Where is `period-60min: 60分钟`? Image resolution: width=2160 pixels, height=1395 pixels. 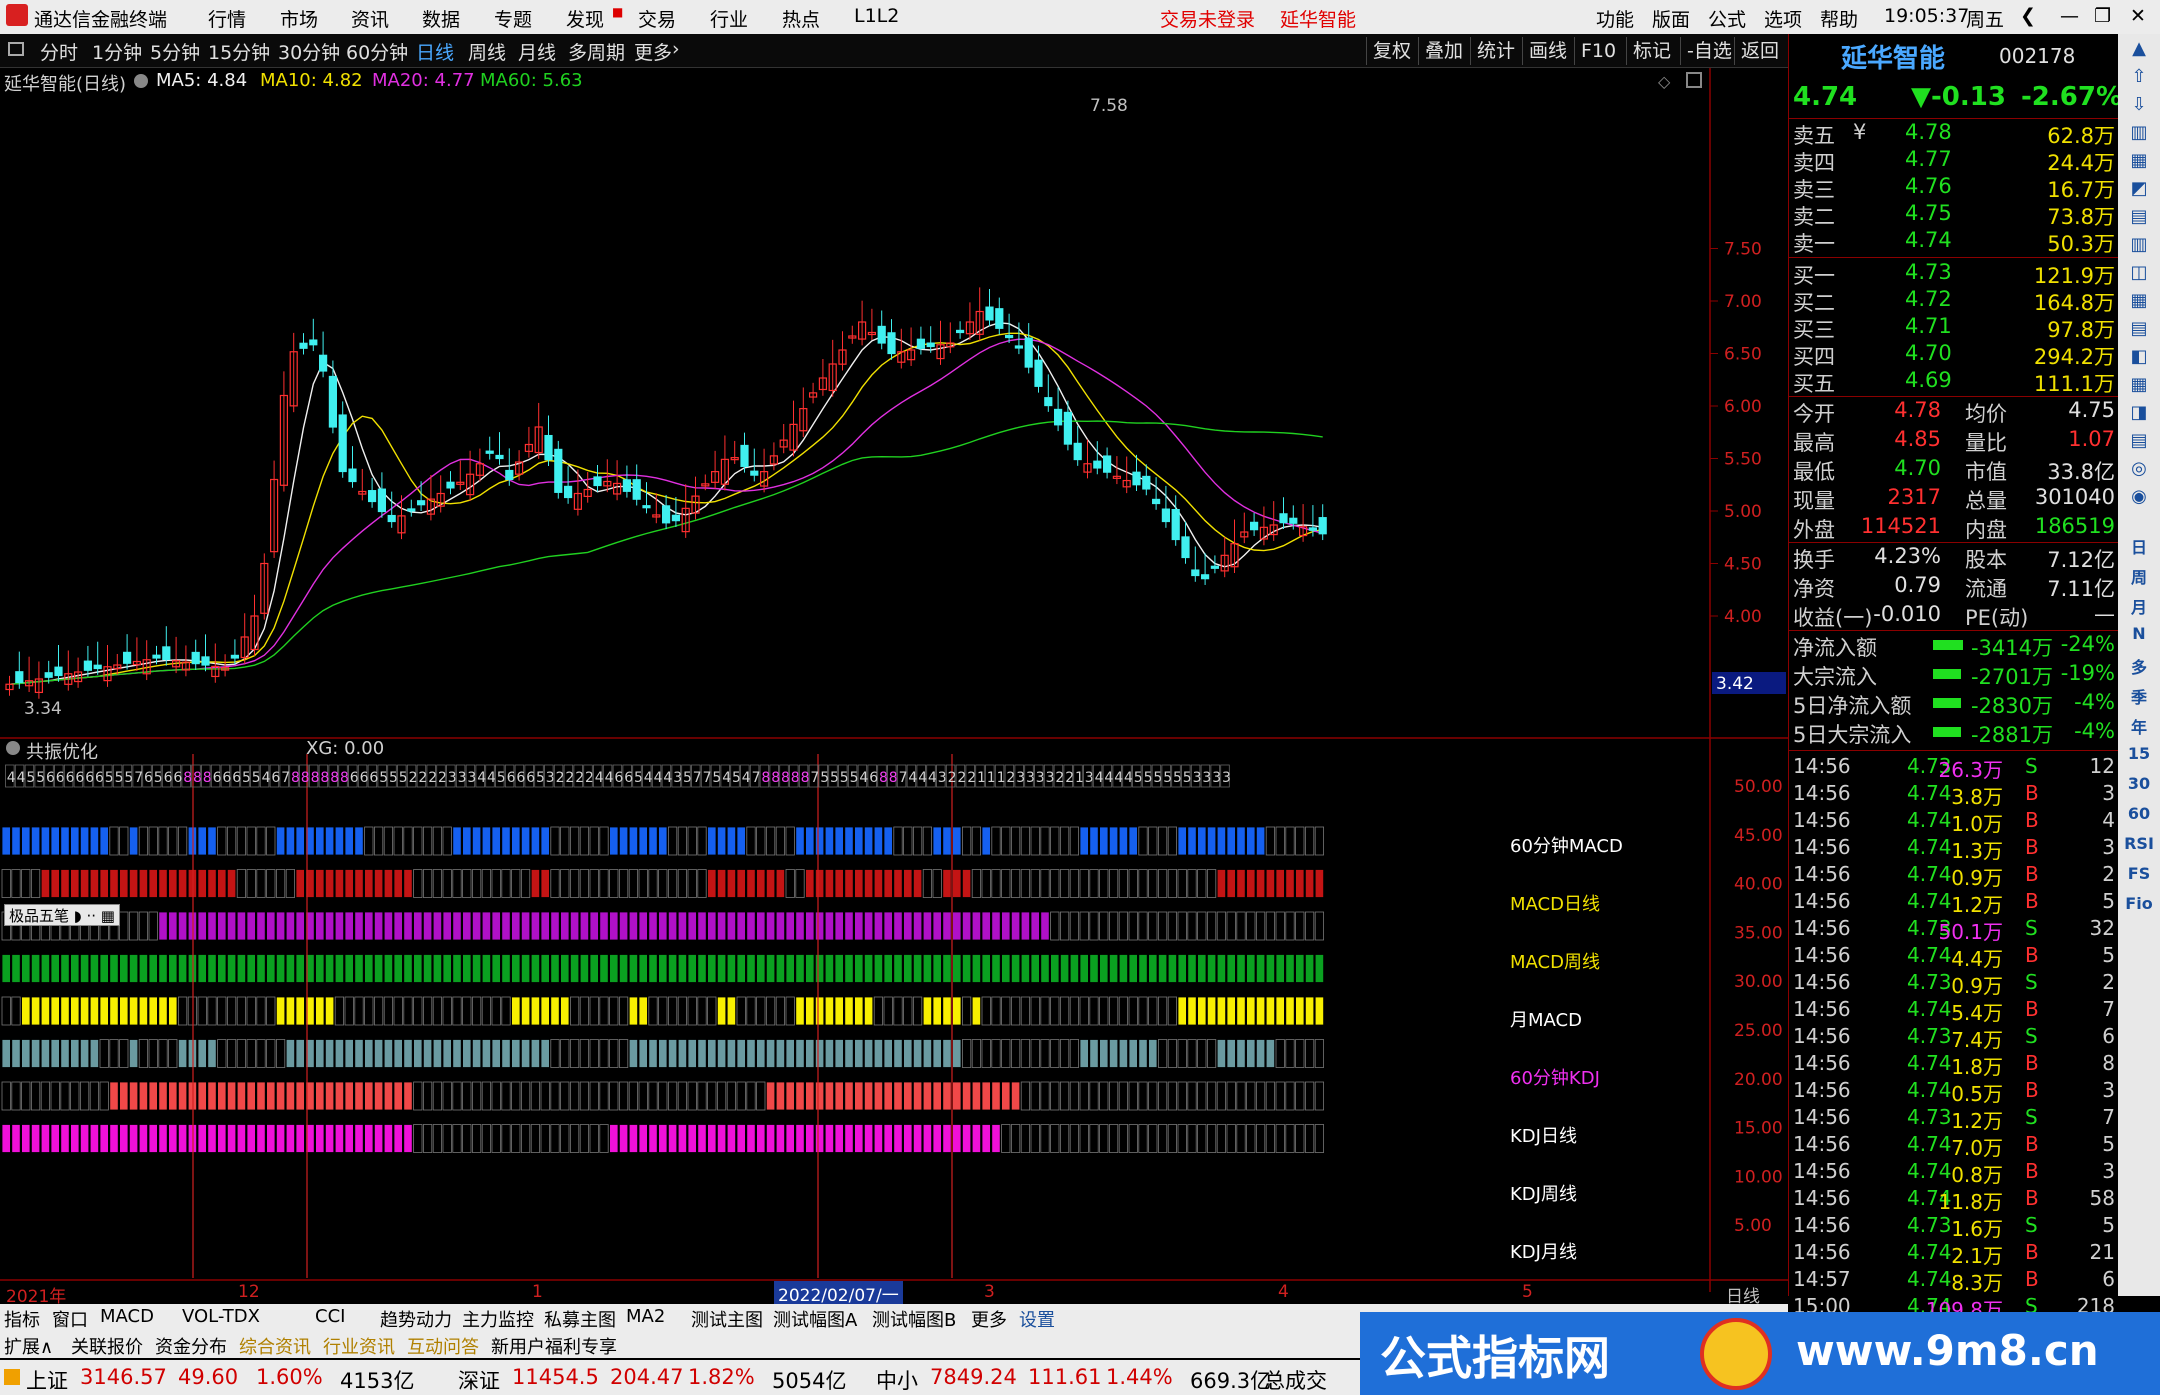 period-60min: 60分钟 is located at coordinates (377, 51).